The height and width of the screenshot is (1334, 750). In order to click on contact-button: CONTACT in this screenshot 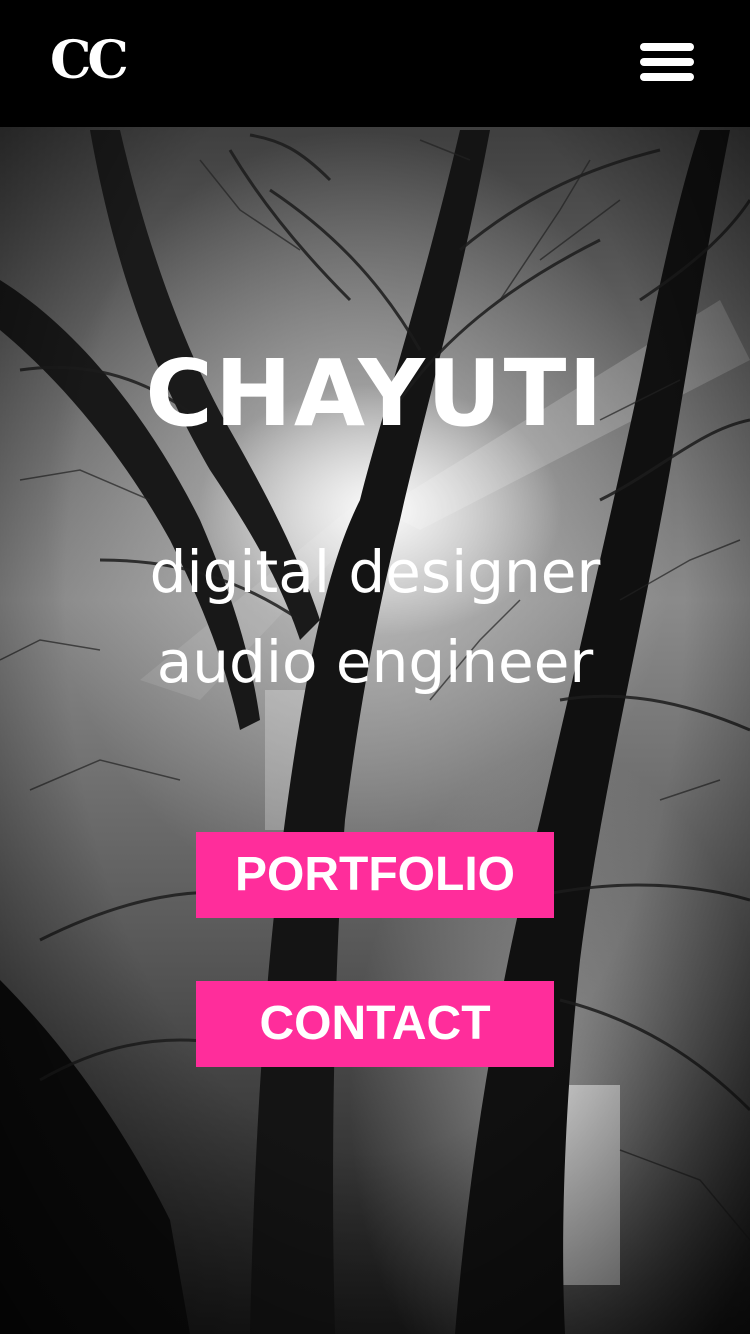, I will do `click(375, 1024)`.